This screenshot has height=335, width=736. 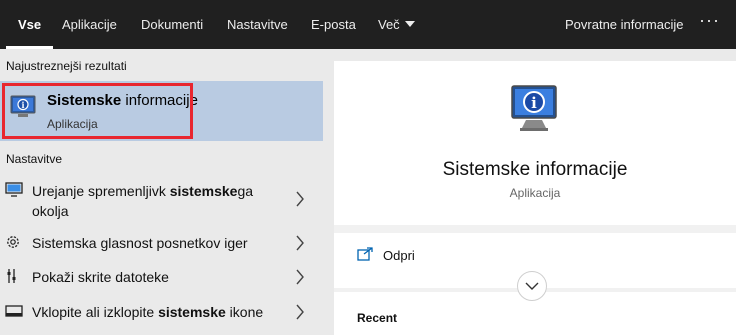 What do you see at coordinates (95, 312) in the screenshot?
I see `label-part: Vklopite ali izklopite` at bounding box center [95, 312].